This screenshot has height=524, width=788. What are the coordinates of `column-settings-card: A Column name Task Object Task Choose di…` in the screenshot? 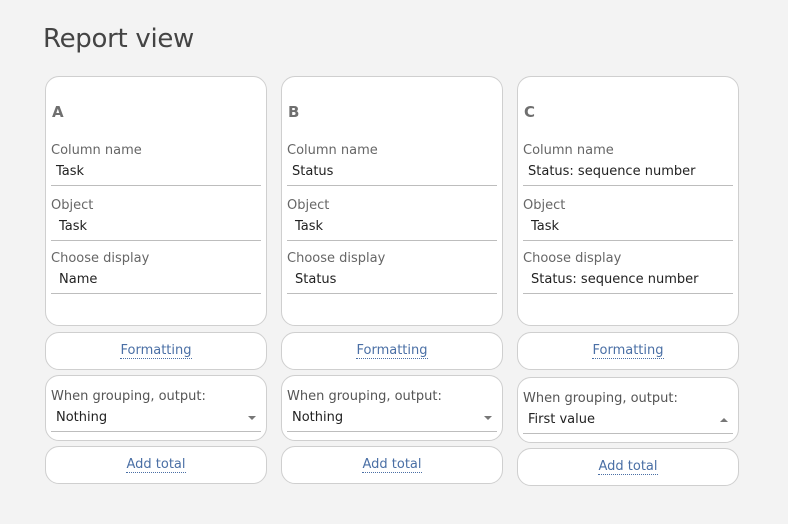 It's located at (156, 201).